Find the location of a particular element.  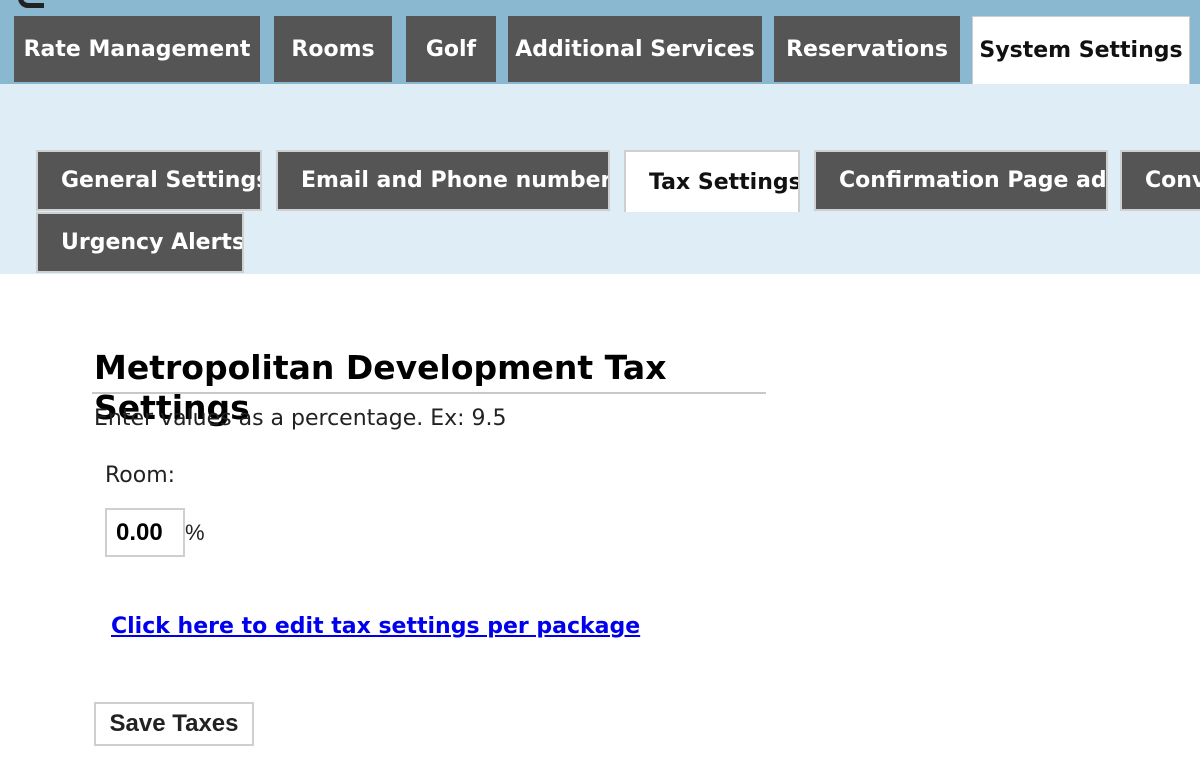

subtab-tax-settings: Tax Settings is located at coordinates (712, 181).